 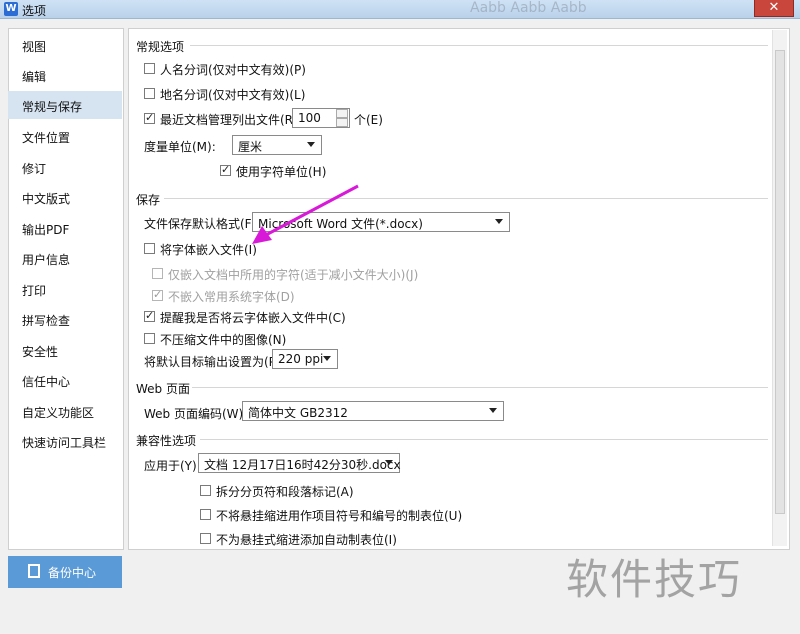 I want to click on nav-item-file-location: 文件位置, so click(x=46, y=137).